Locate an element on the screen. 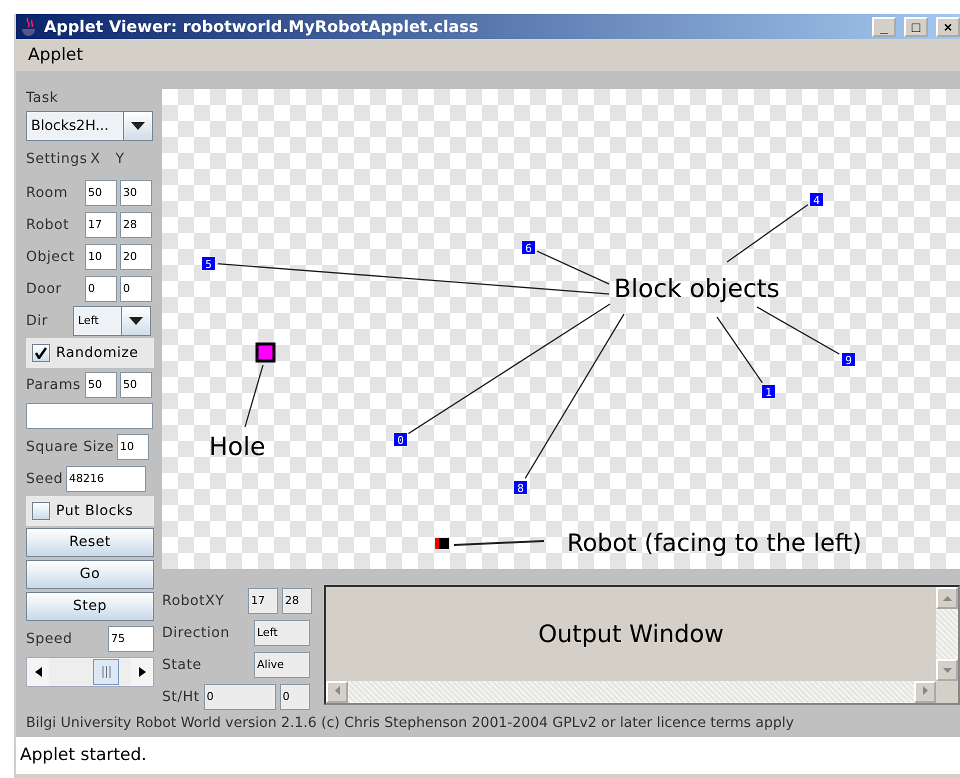 This screenshot has width=960, height=778. checkbox: Put Blocks is located at coordinates (90, 511).